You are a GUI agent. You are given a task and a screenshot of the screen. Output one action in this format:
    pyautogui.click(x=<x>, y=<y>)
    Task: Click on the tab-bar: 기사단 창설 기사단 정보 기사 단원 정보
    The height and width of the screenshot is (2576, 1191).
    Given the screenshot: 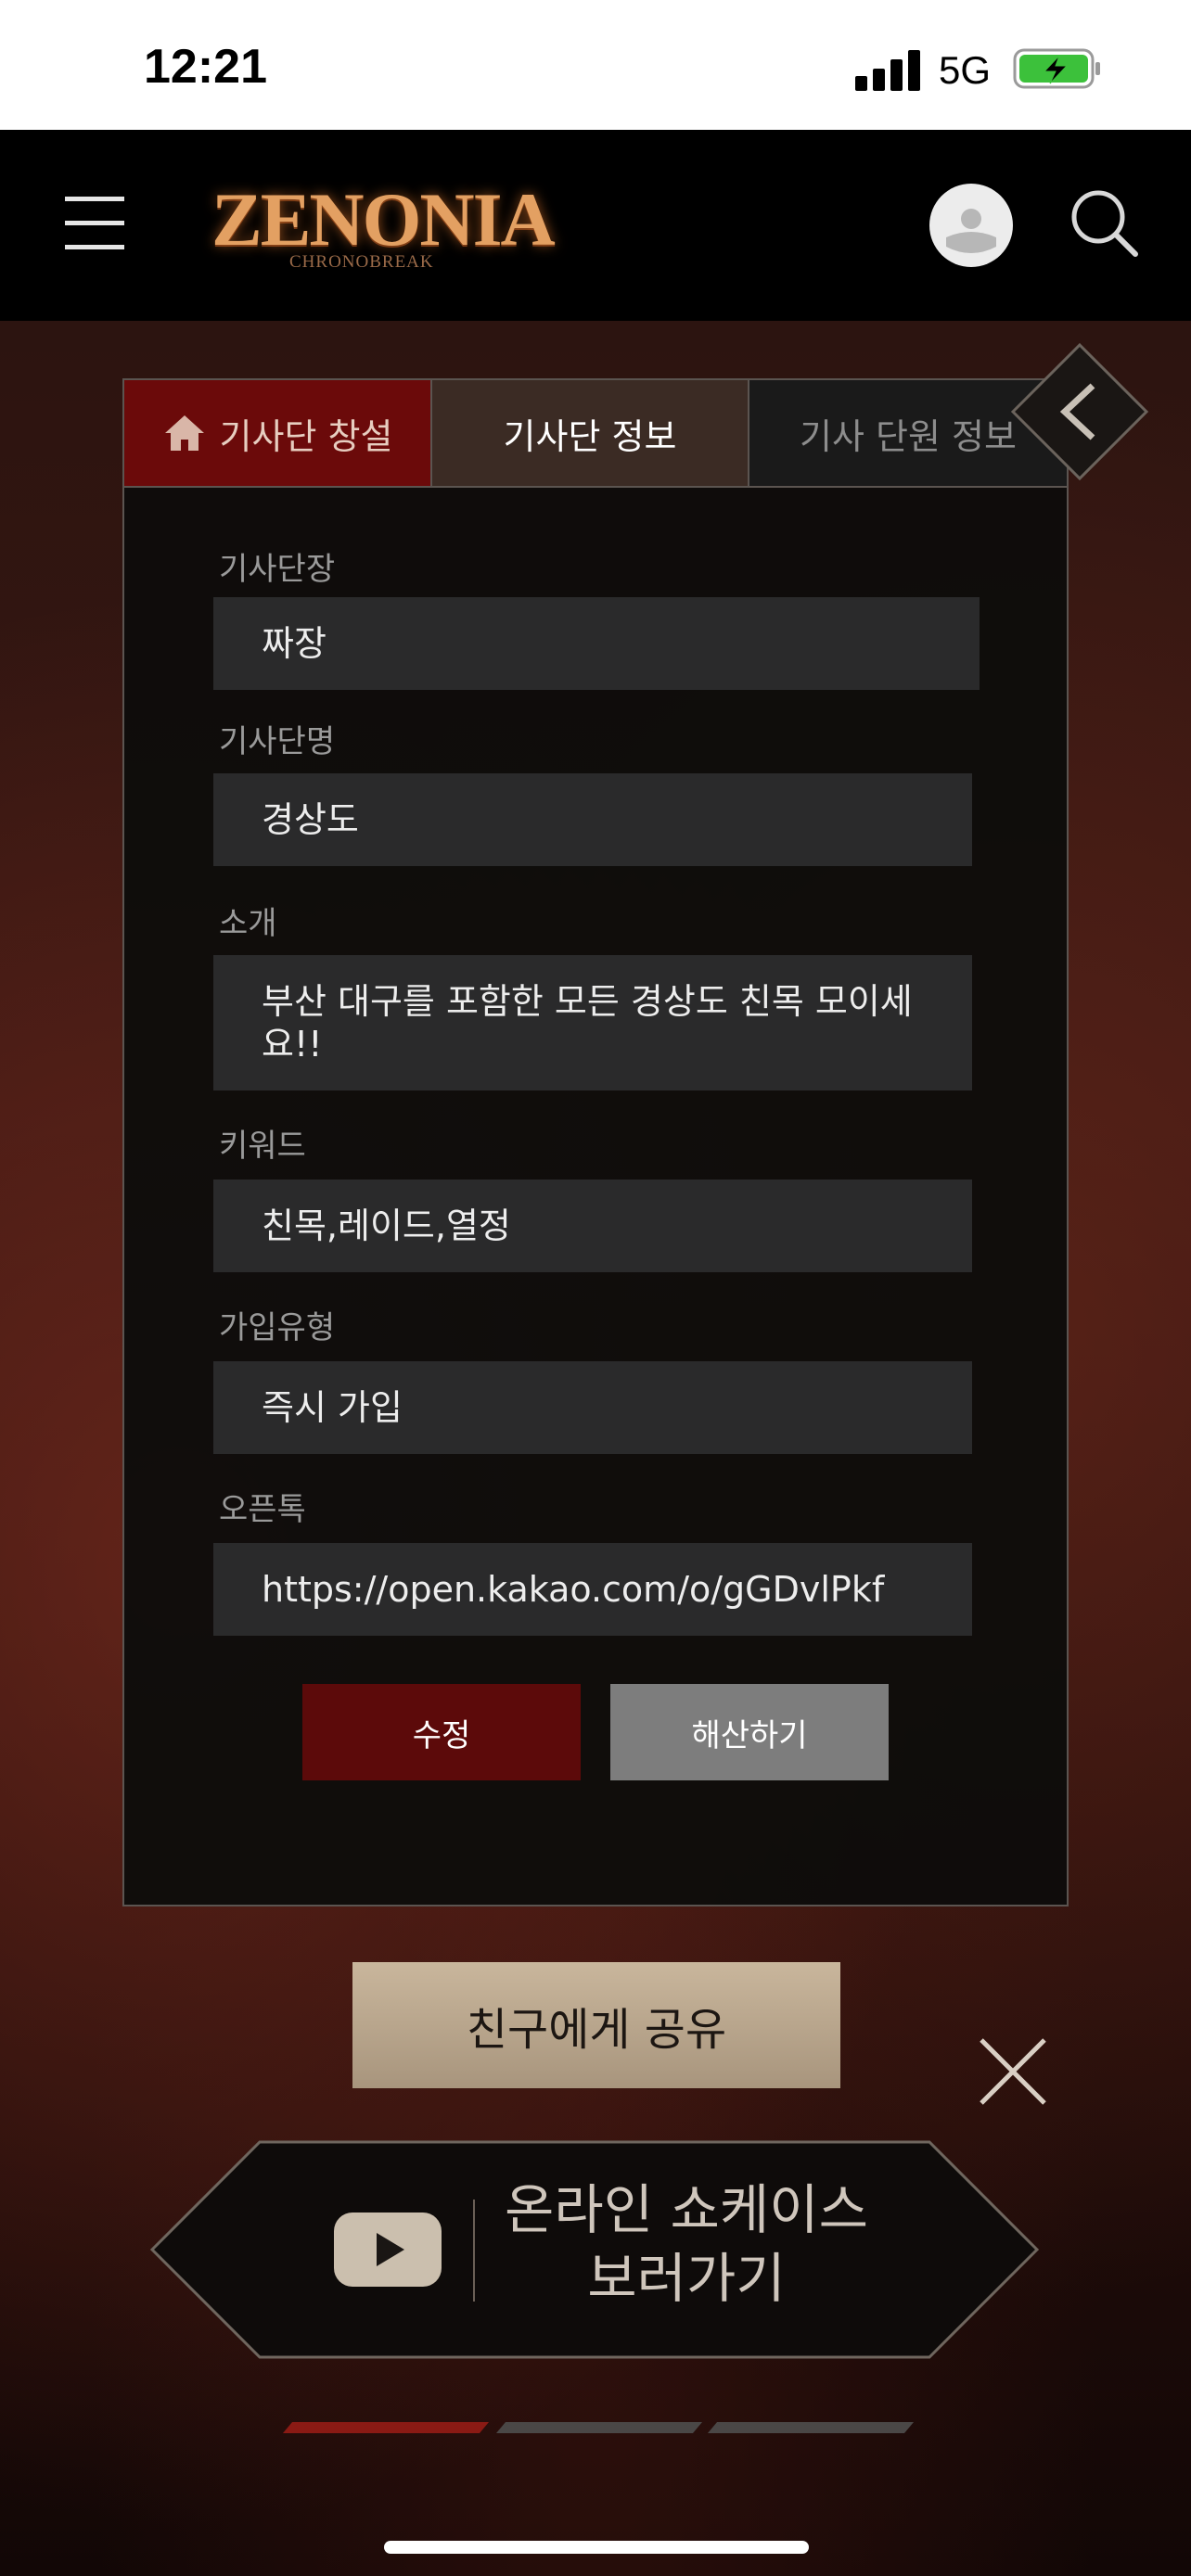 What is the action you would take?
    pyautogui.click(x=595, y=434)
    